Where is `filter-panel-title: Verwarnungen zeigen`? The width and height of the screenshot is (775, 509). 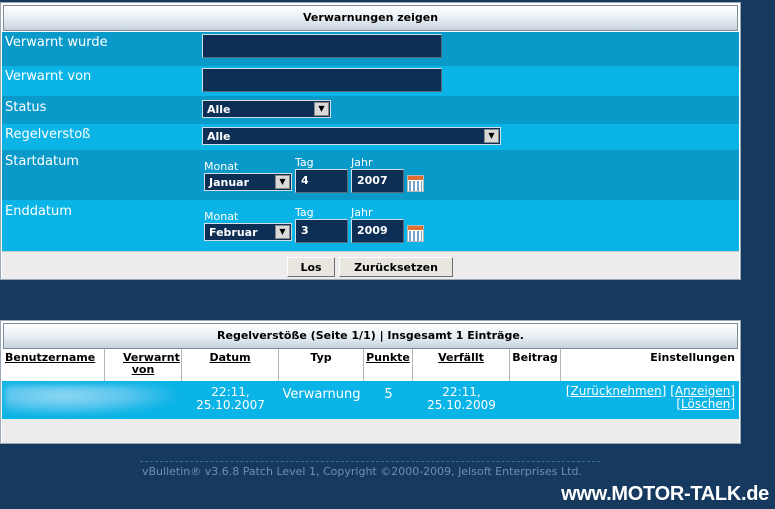
filter-panel-title: Verwarnungen zeigen is located at coordinates (370, 18).